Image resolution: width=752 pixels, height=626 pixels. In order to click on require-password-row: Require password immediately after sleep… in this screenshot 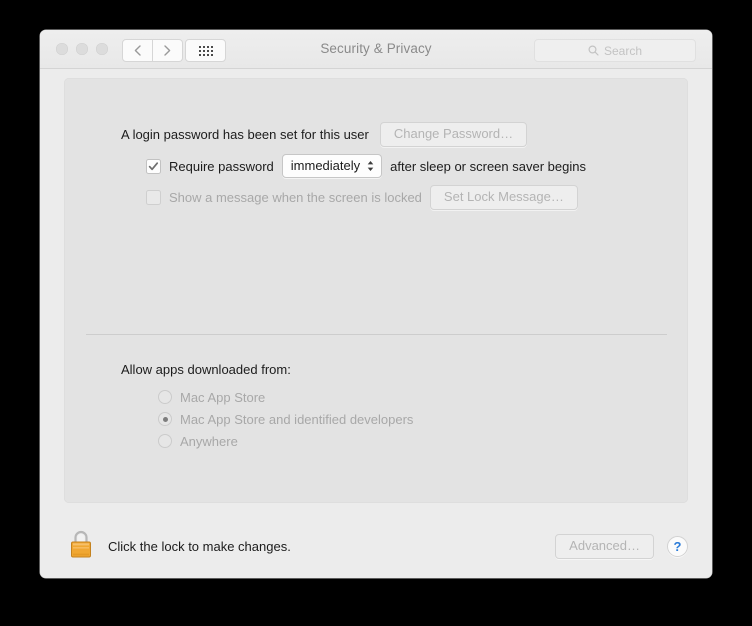, I will do `click(366, 166)`.